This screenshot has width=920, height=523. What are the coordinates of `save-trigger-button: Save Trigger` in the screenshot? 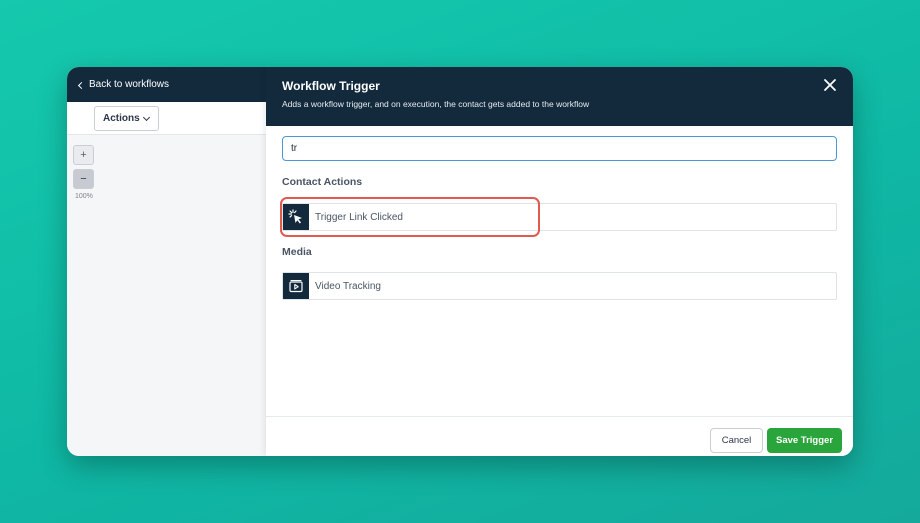 It's located at (804, 440).